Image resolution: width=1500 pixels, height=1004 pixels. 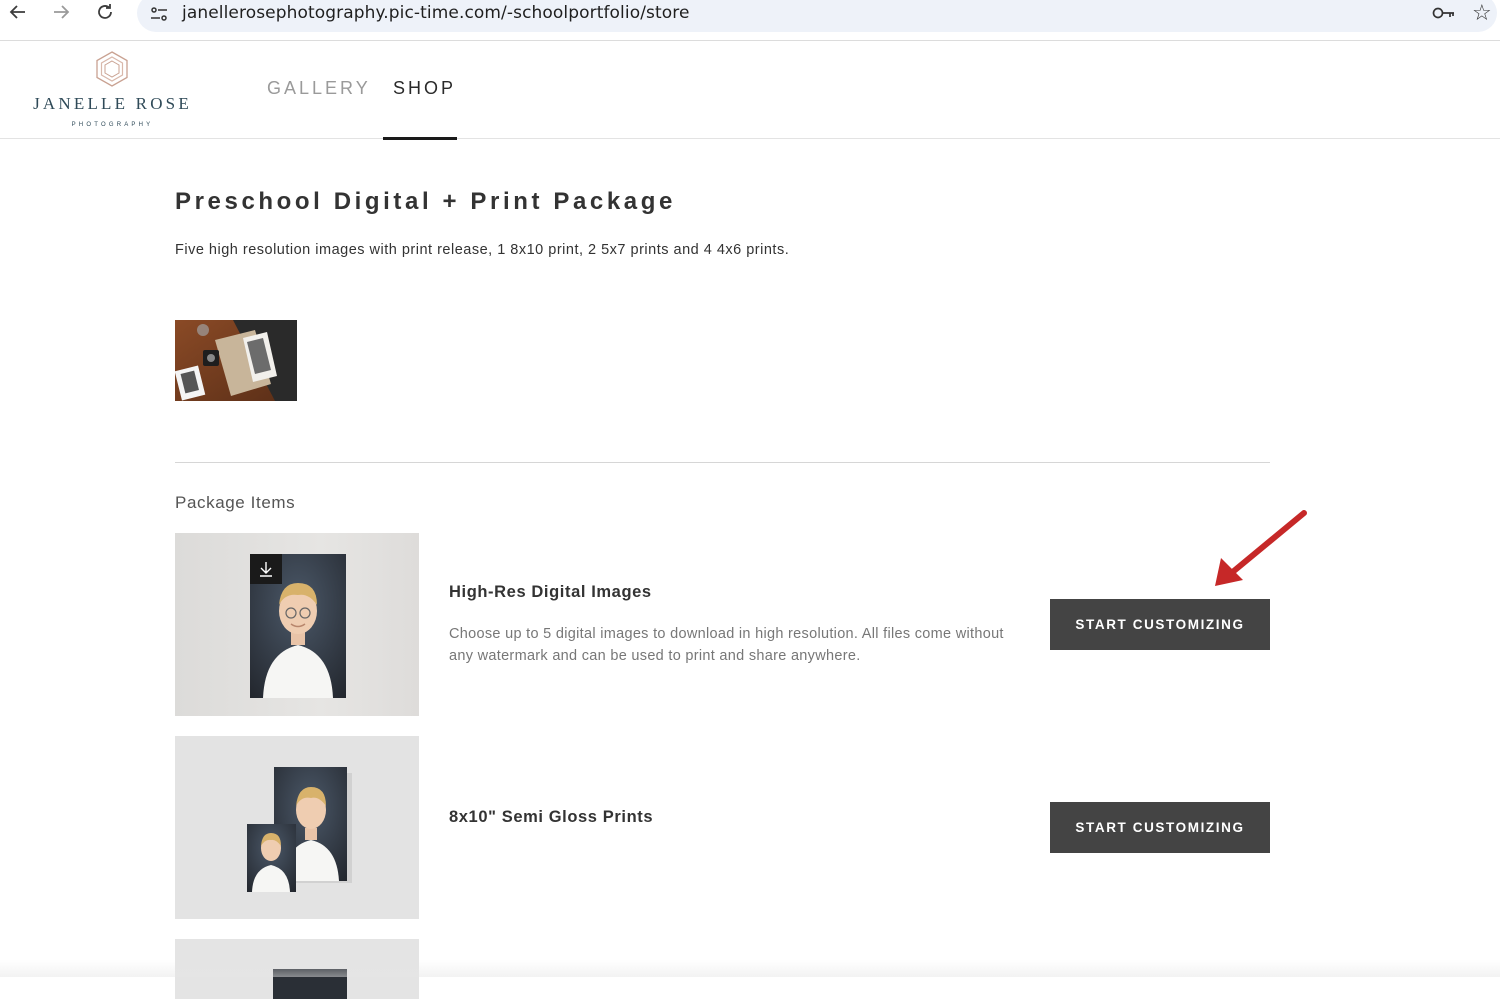 What do you see at coordinates (1261, 548) in the screenshot?
I see `annotation-arrow-icon` at bounding box center [1261, 548].